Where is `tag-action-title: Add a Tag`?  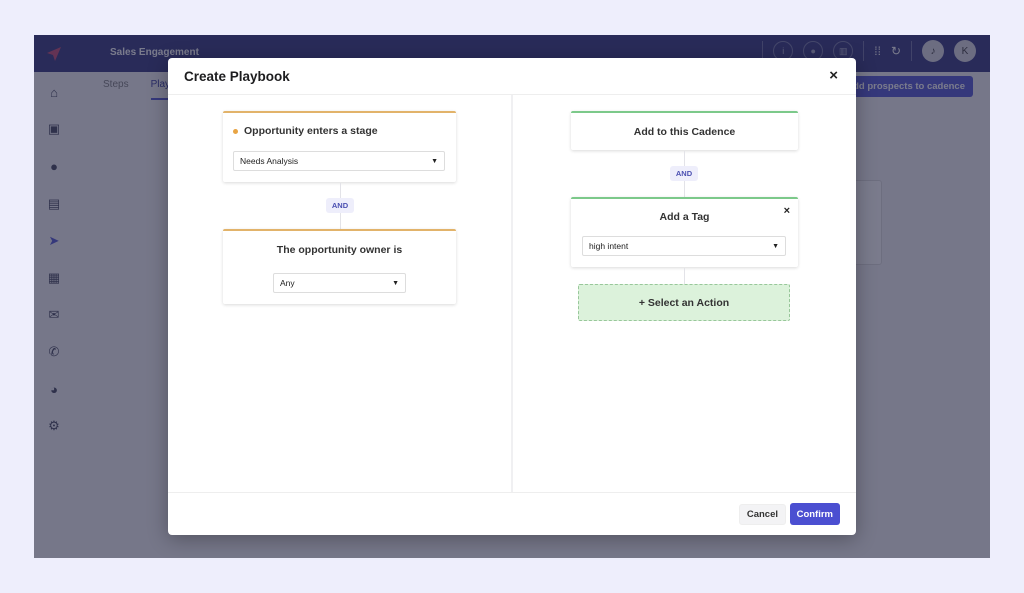 tag-action-title: Add a Tag is located at coordinates (684, 217).